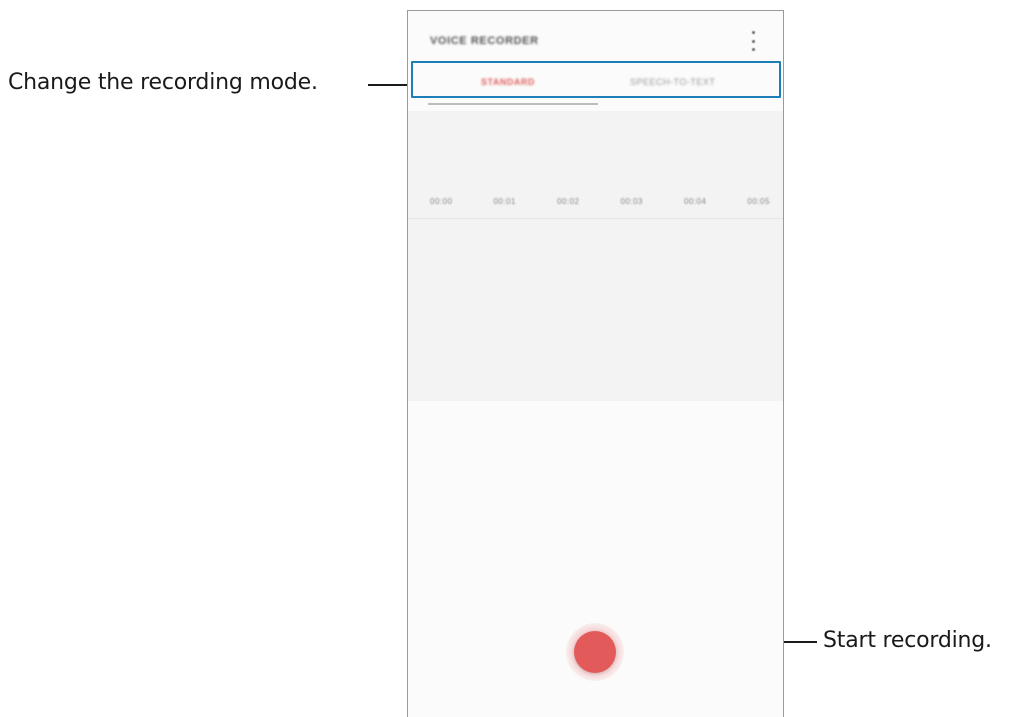 This screenshot has height=717, width=1020. I want to click on callout-line-recording-mode, so click(388, 85).